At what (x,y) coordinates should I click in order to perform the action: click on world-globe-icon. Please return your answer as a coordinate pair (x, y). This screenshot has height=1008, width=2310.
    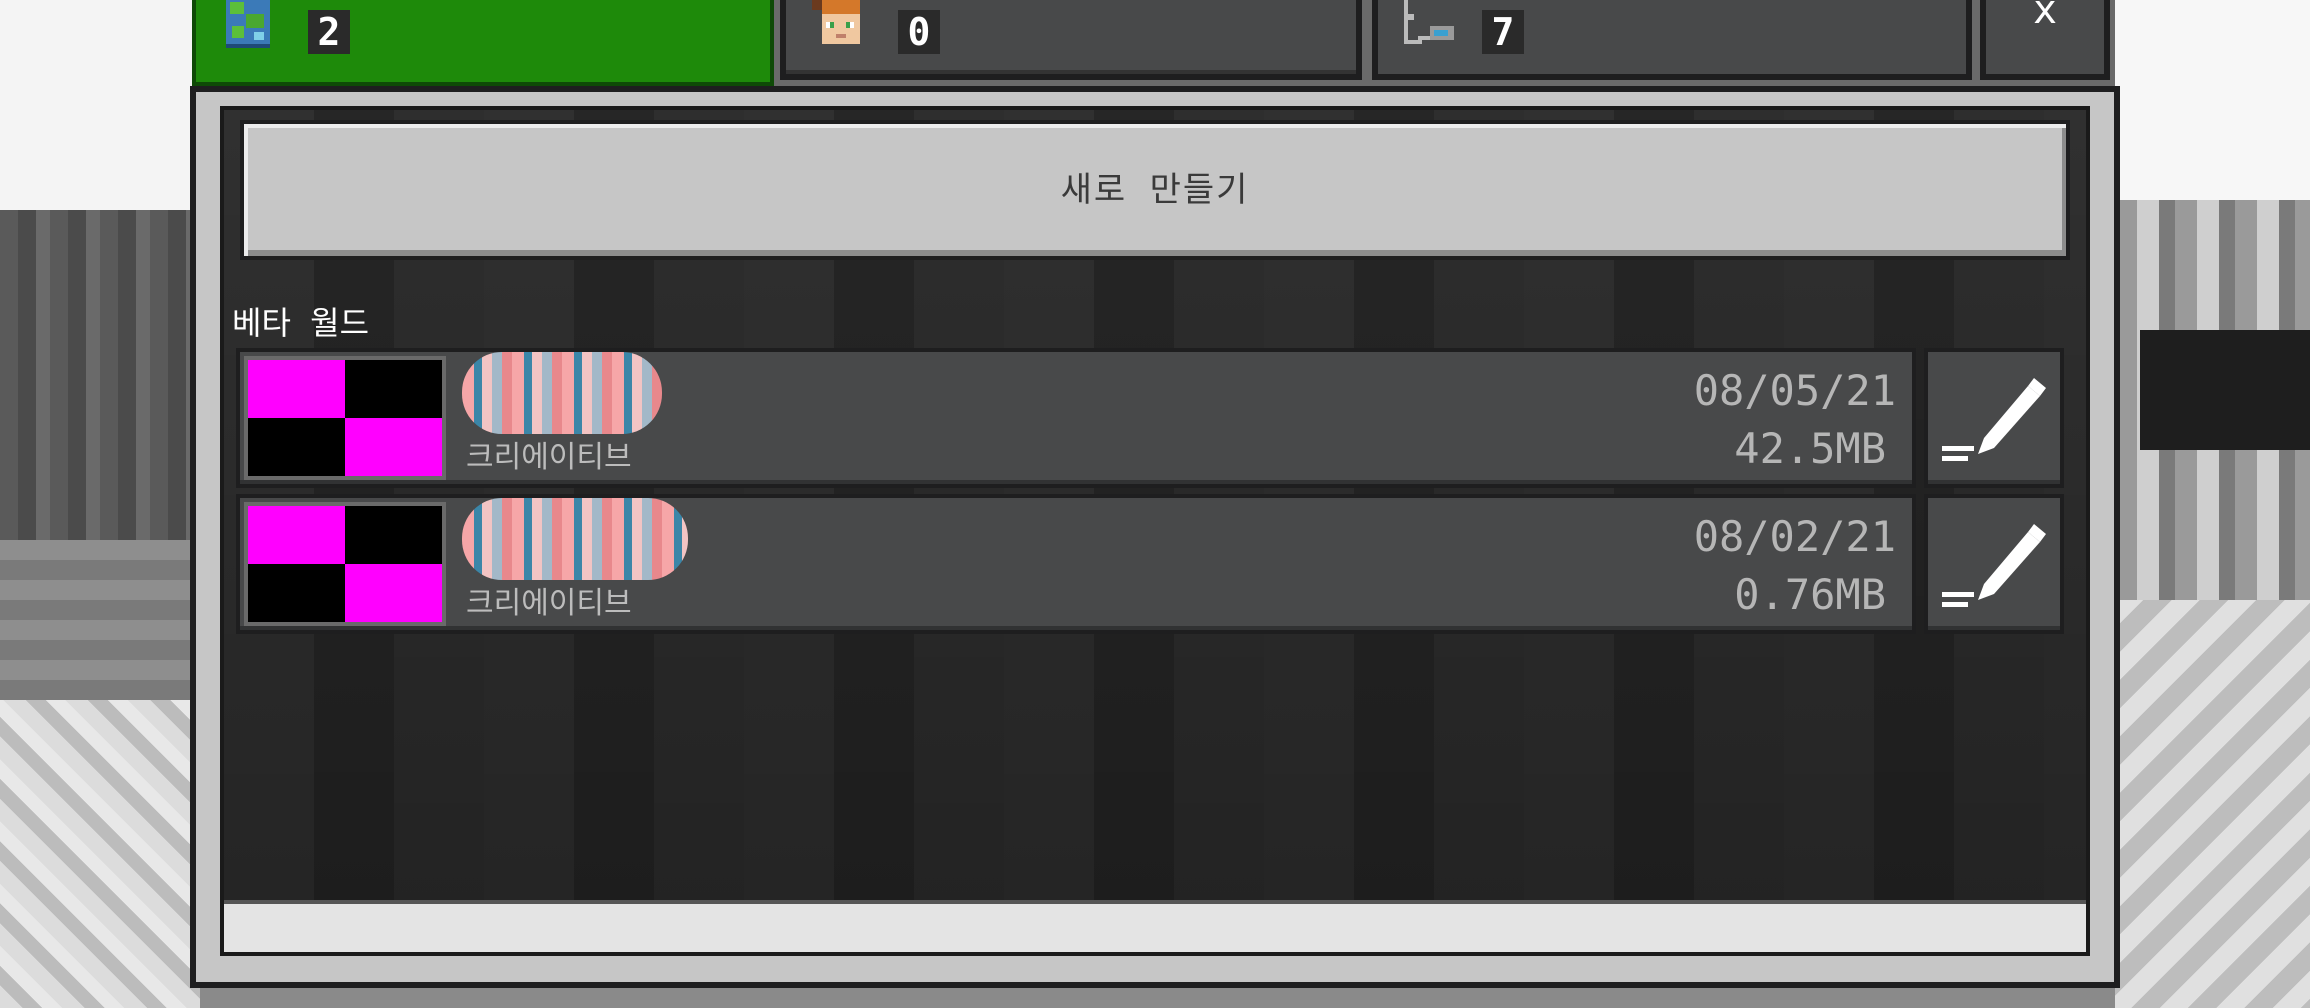
    Looking at the image, I should click on (248, 24).